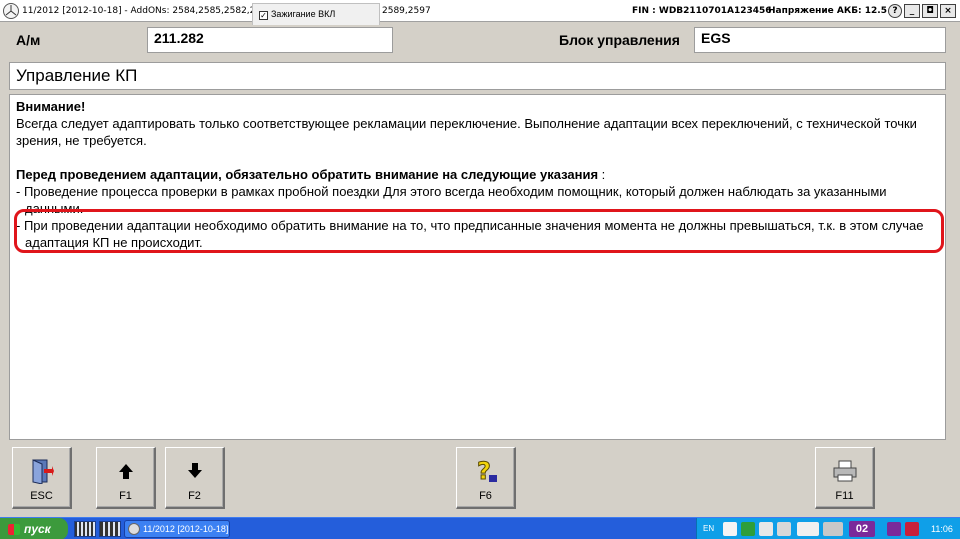 Image resolution: width=960 pixels, height=539 pixels. I want to click on before-heading-colon: :, so click(602, 174).